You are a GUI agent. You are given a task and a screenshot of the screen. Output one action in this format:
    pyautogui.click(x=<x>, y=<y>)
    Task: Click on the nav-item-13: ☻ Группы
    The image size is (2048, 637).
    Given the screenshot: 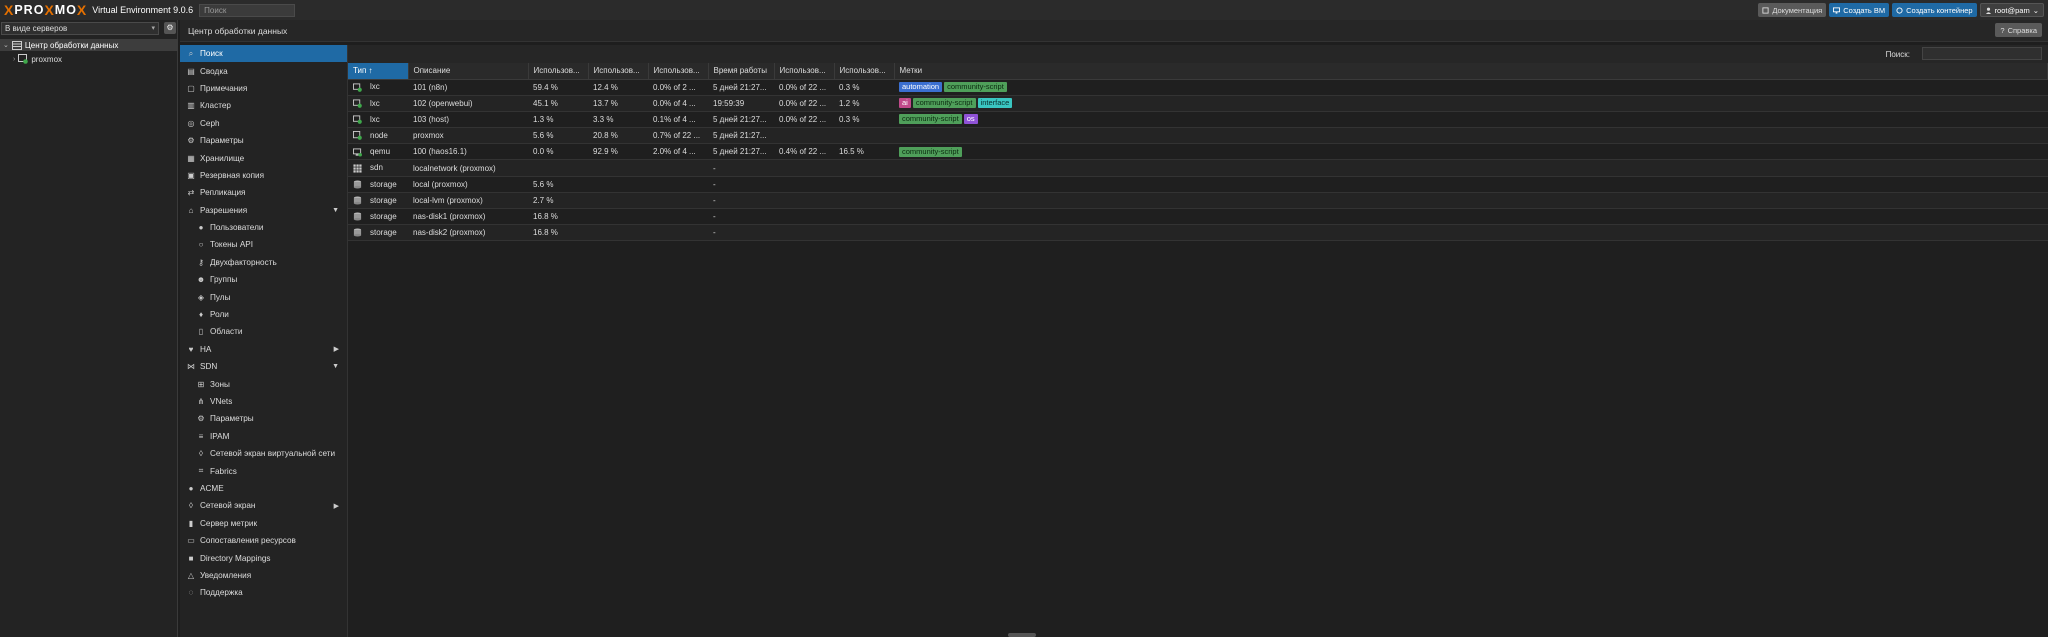 What is the action you would take?
    pyautogui.click(x=263, y=279)
    